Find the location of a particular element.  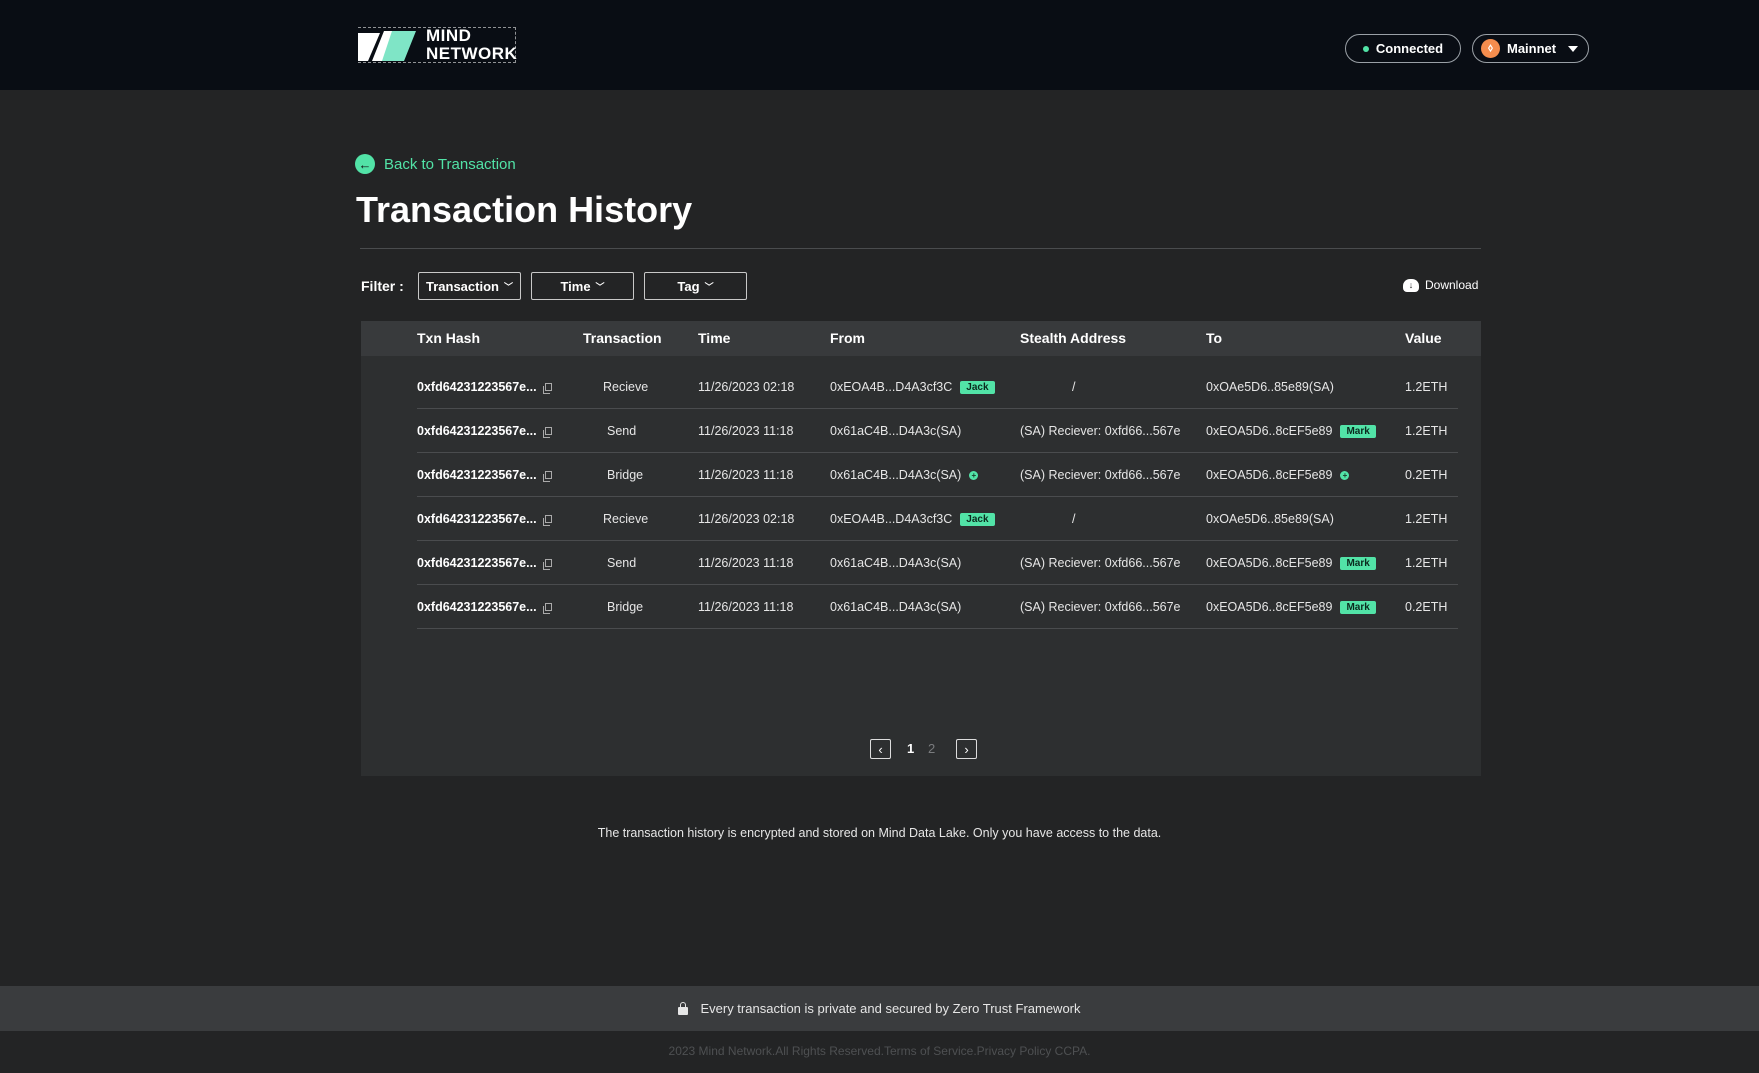

filter-label: Filter : is located at coordinates (382, 286).